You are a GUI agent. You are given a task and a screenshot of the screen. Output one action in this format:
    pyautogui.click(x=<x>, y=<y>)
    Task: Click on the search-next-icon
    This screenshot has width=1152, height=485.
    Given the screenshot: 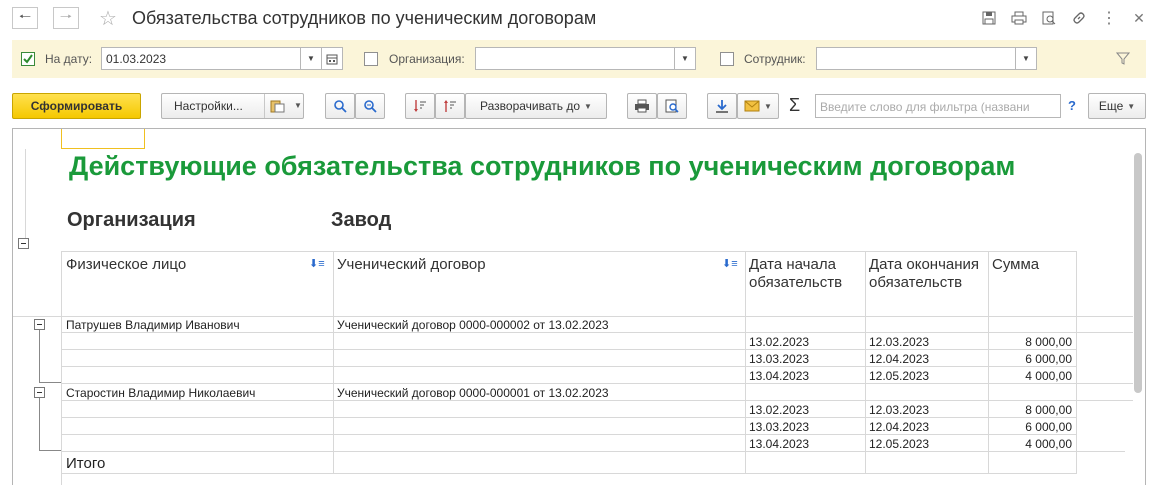 What is the action you would take?
    pyautogui.click(x=370, y=106)
    